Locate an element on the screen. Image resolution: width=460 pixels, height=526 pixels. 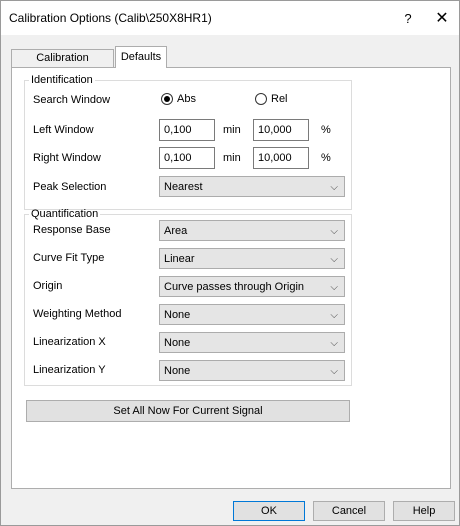
tab-calibration-options: Calibration Options is located at coordinates (62, 65).